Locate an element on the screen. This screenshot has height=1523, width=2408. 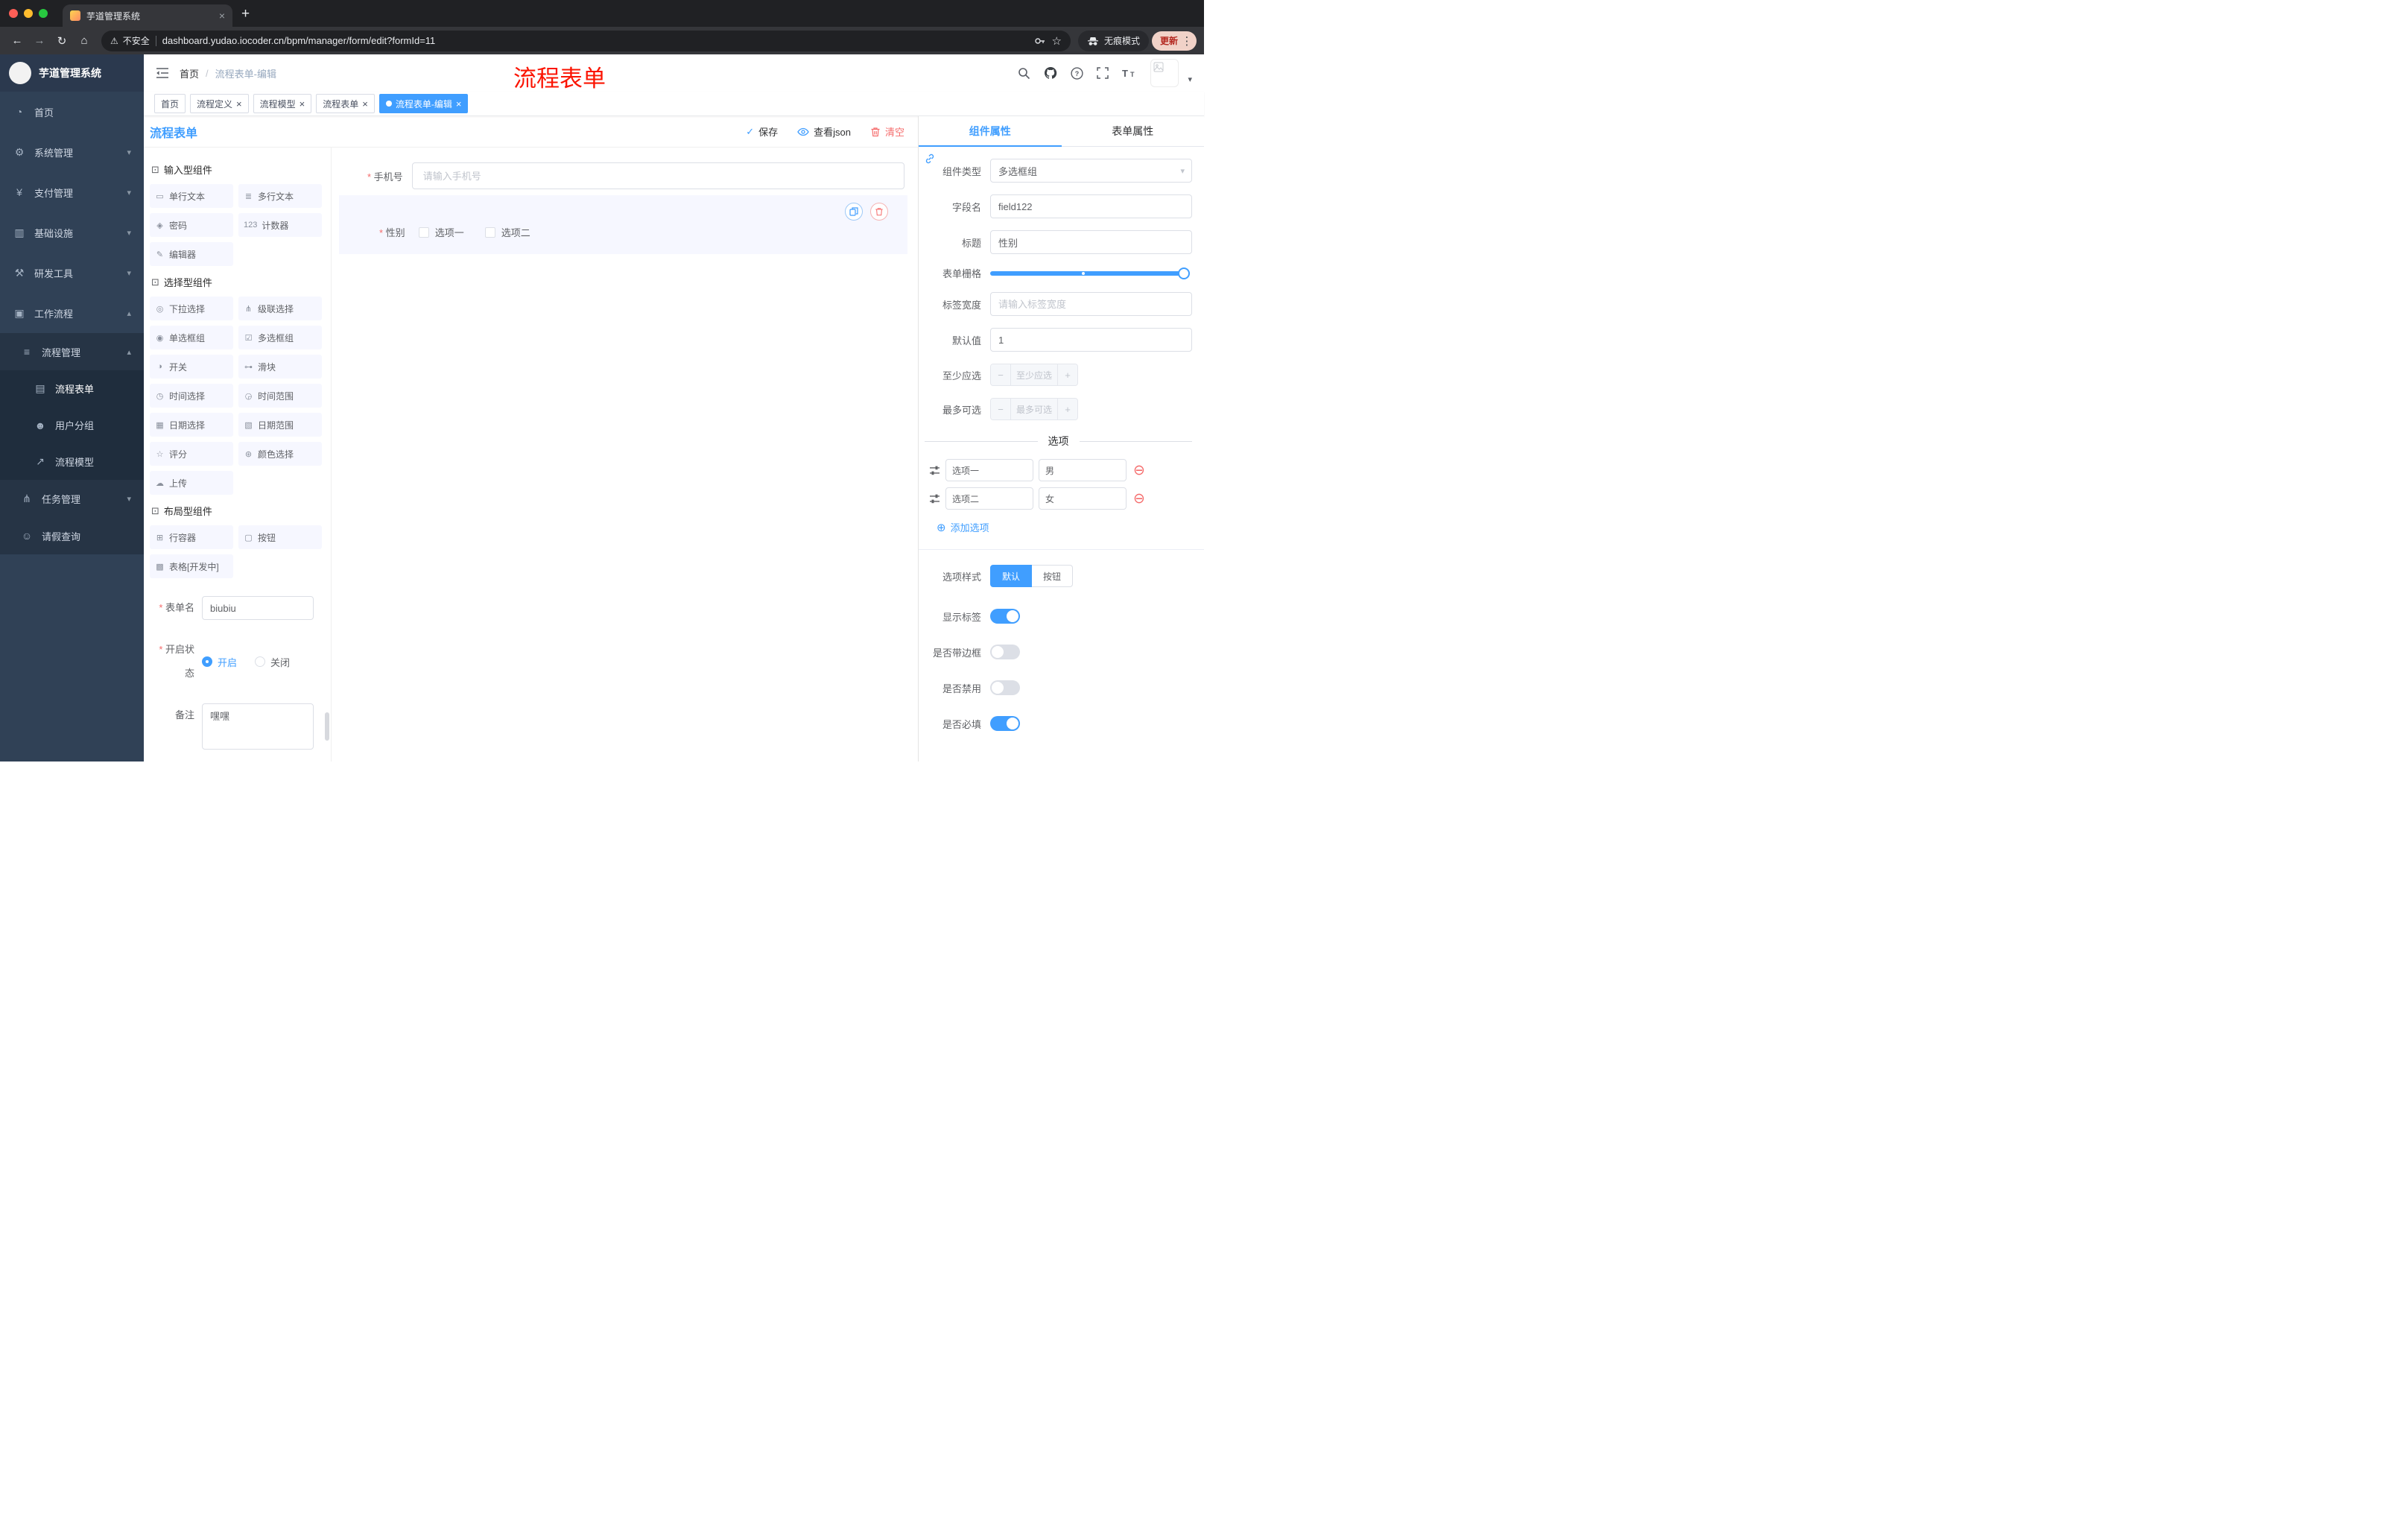
border-toggle is located at coordinates (1005, 652).